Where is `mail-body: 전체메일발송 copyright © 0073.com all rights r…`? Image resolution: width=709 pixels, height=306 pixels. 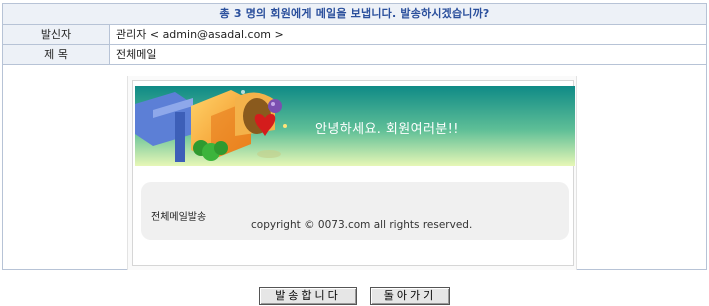 mail-body: 전체메일발송 copyright © 0073.com all rights r… is located at coordinates (355, 211).